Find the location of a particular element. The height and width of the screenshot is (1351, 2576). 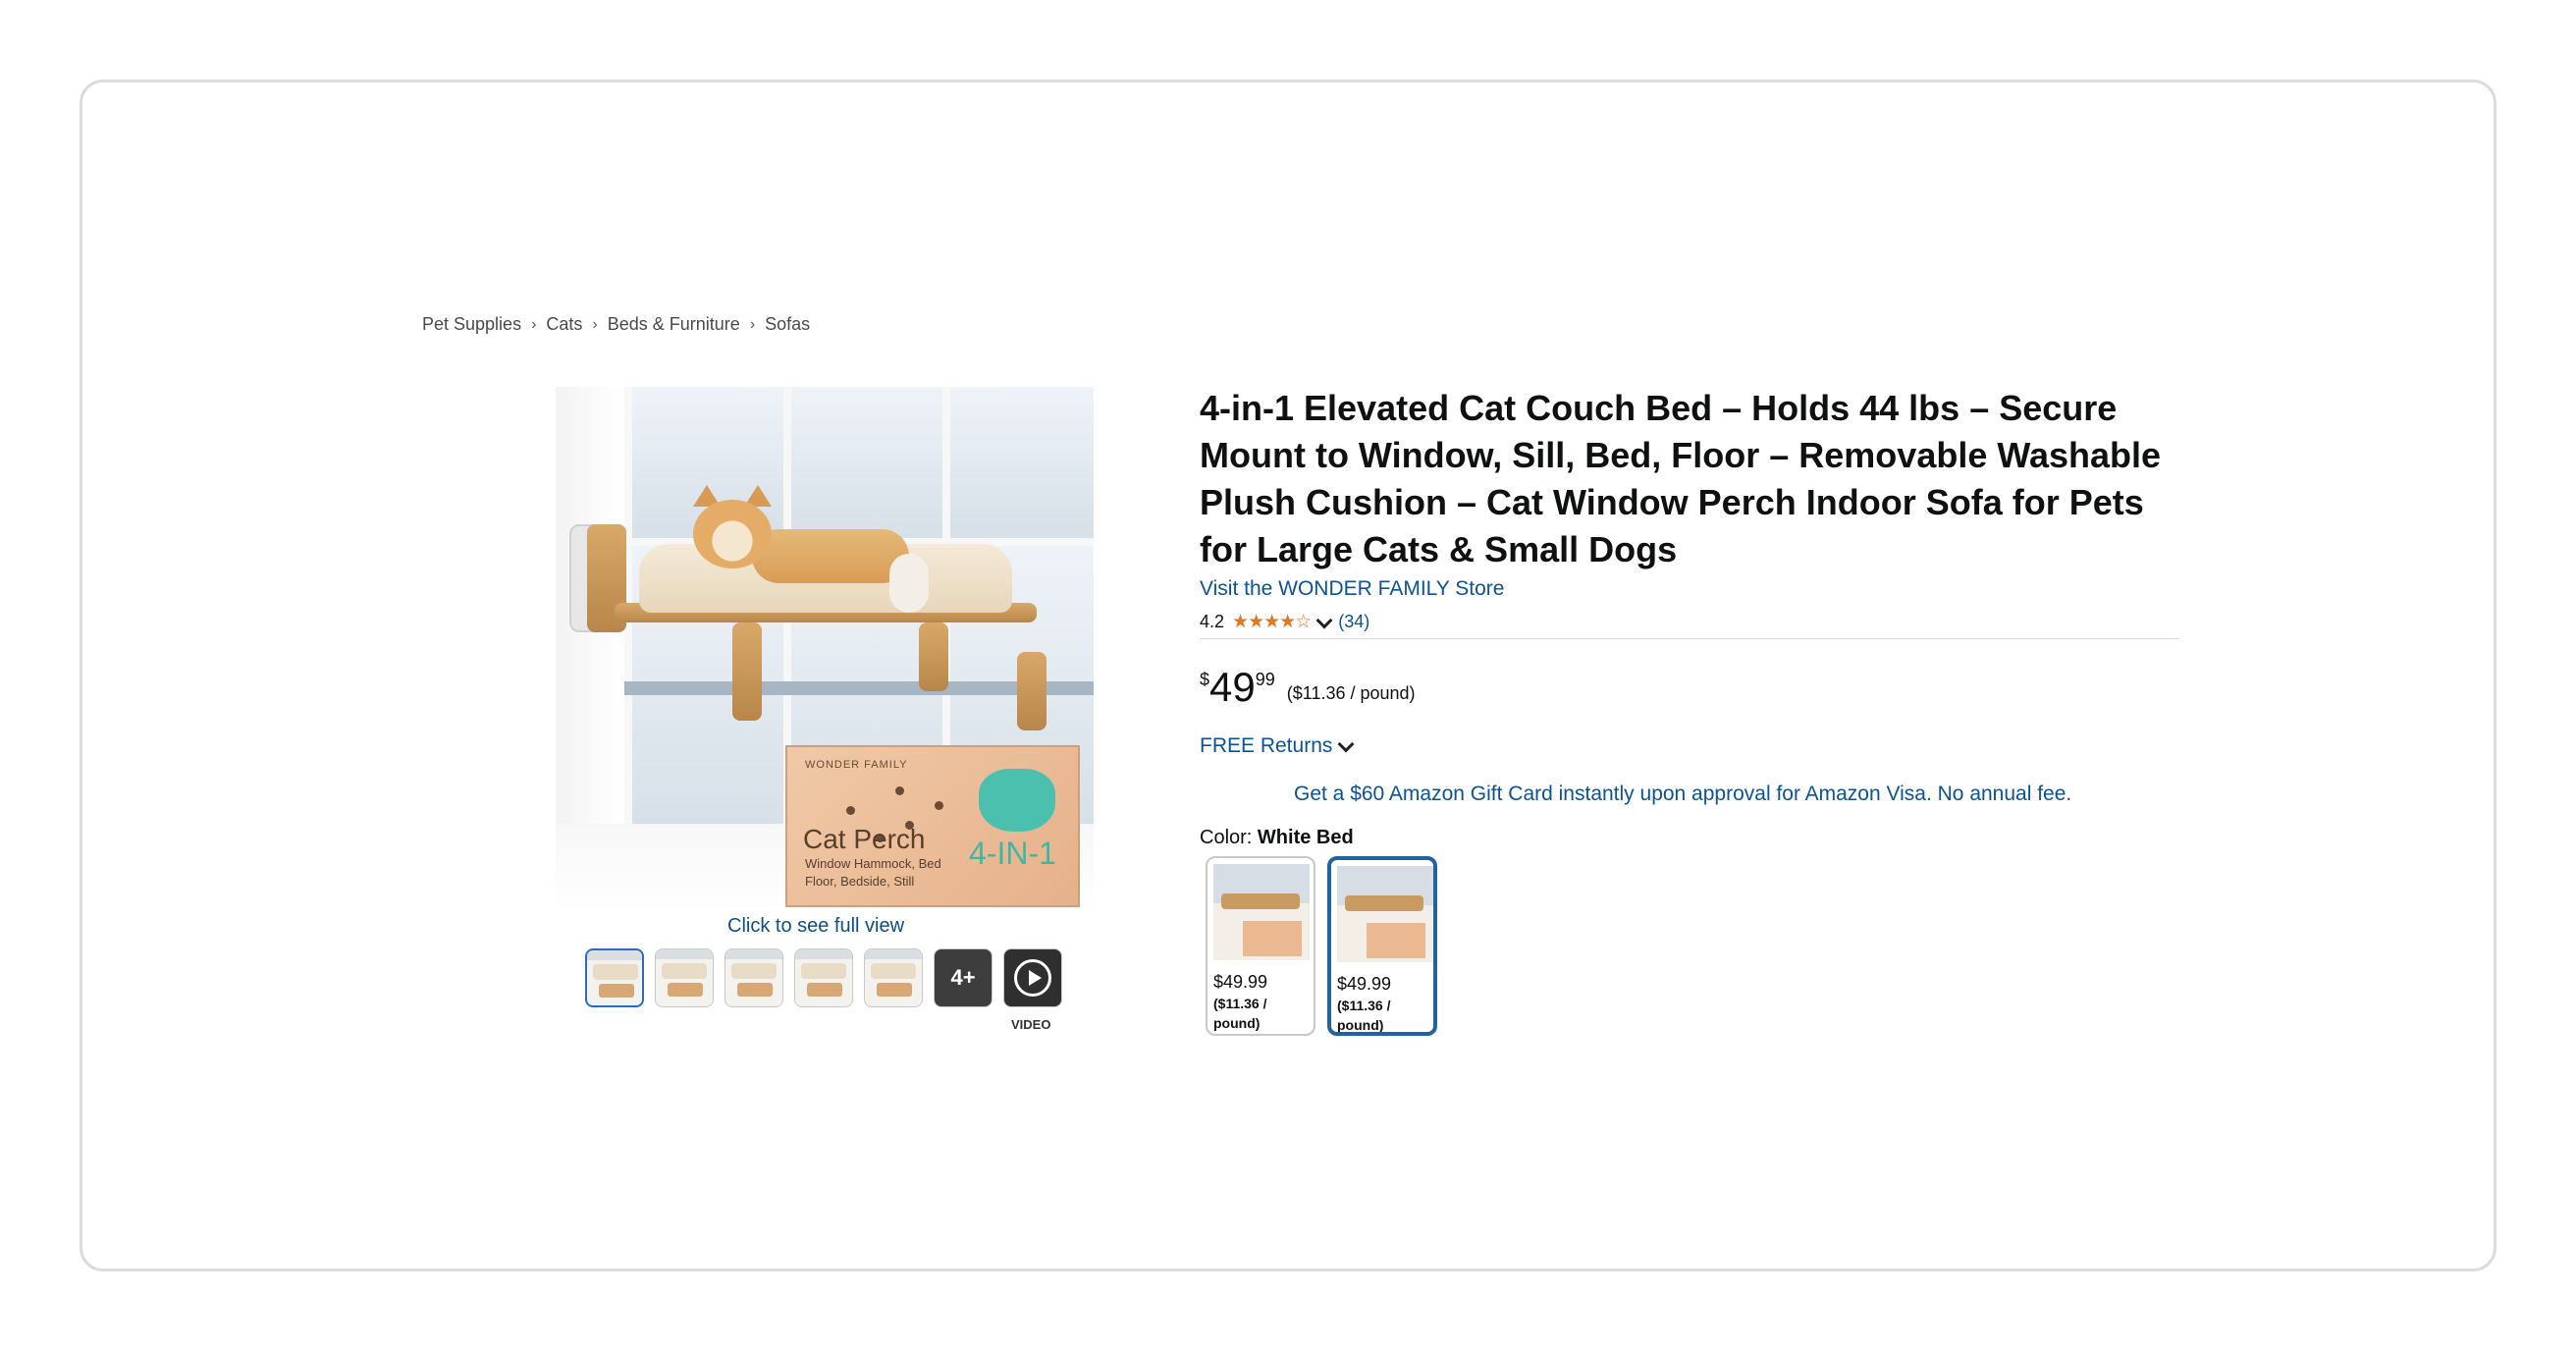

play-icon is located at coordinates (1032, 978).